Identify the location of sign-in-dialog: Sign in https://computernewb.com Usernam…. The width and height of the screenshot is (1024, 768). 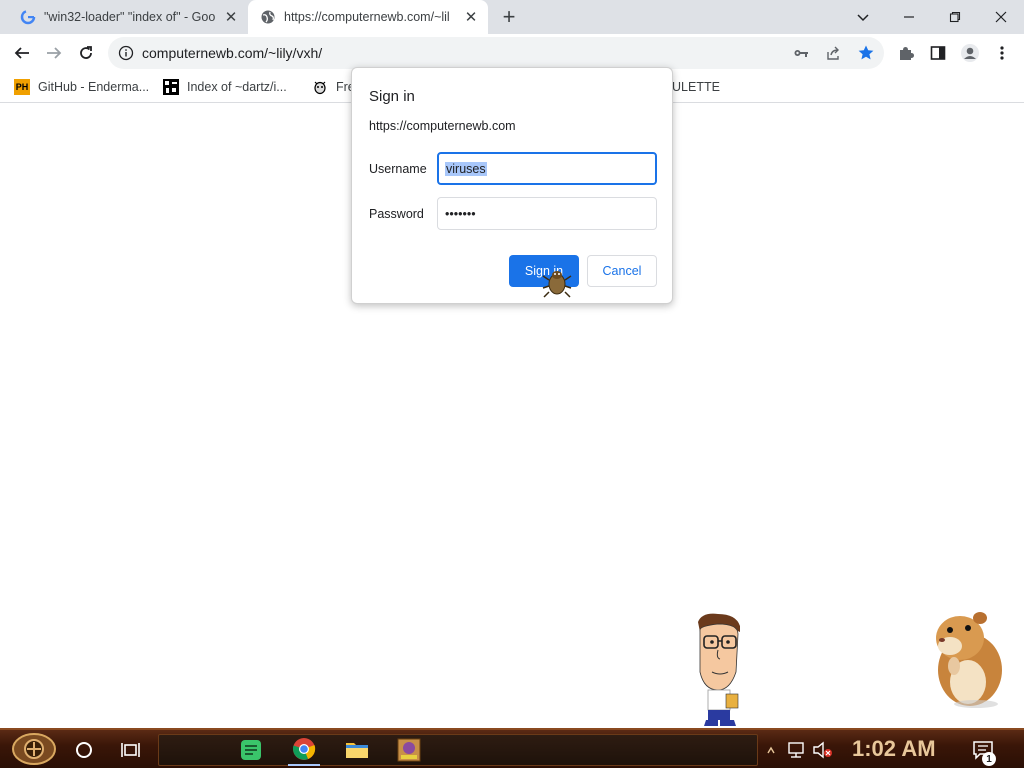
(512, 185).